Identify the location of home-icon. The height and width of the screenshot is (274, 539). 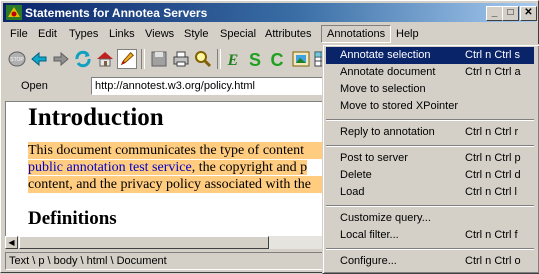
(105, 59).